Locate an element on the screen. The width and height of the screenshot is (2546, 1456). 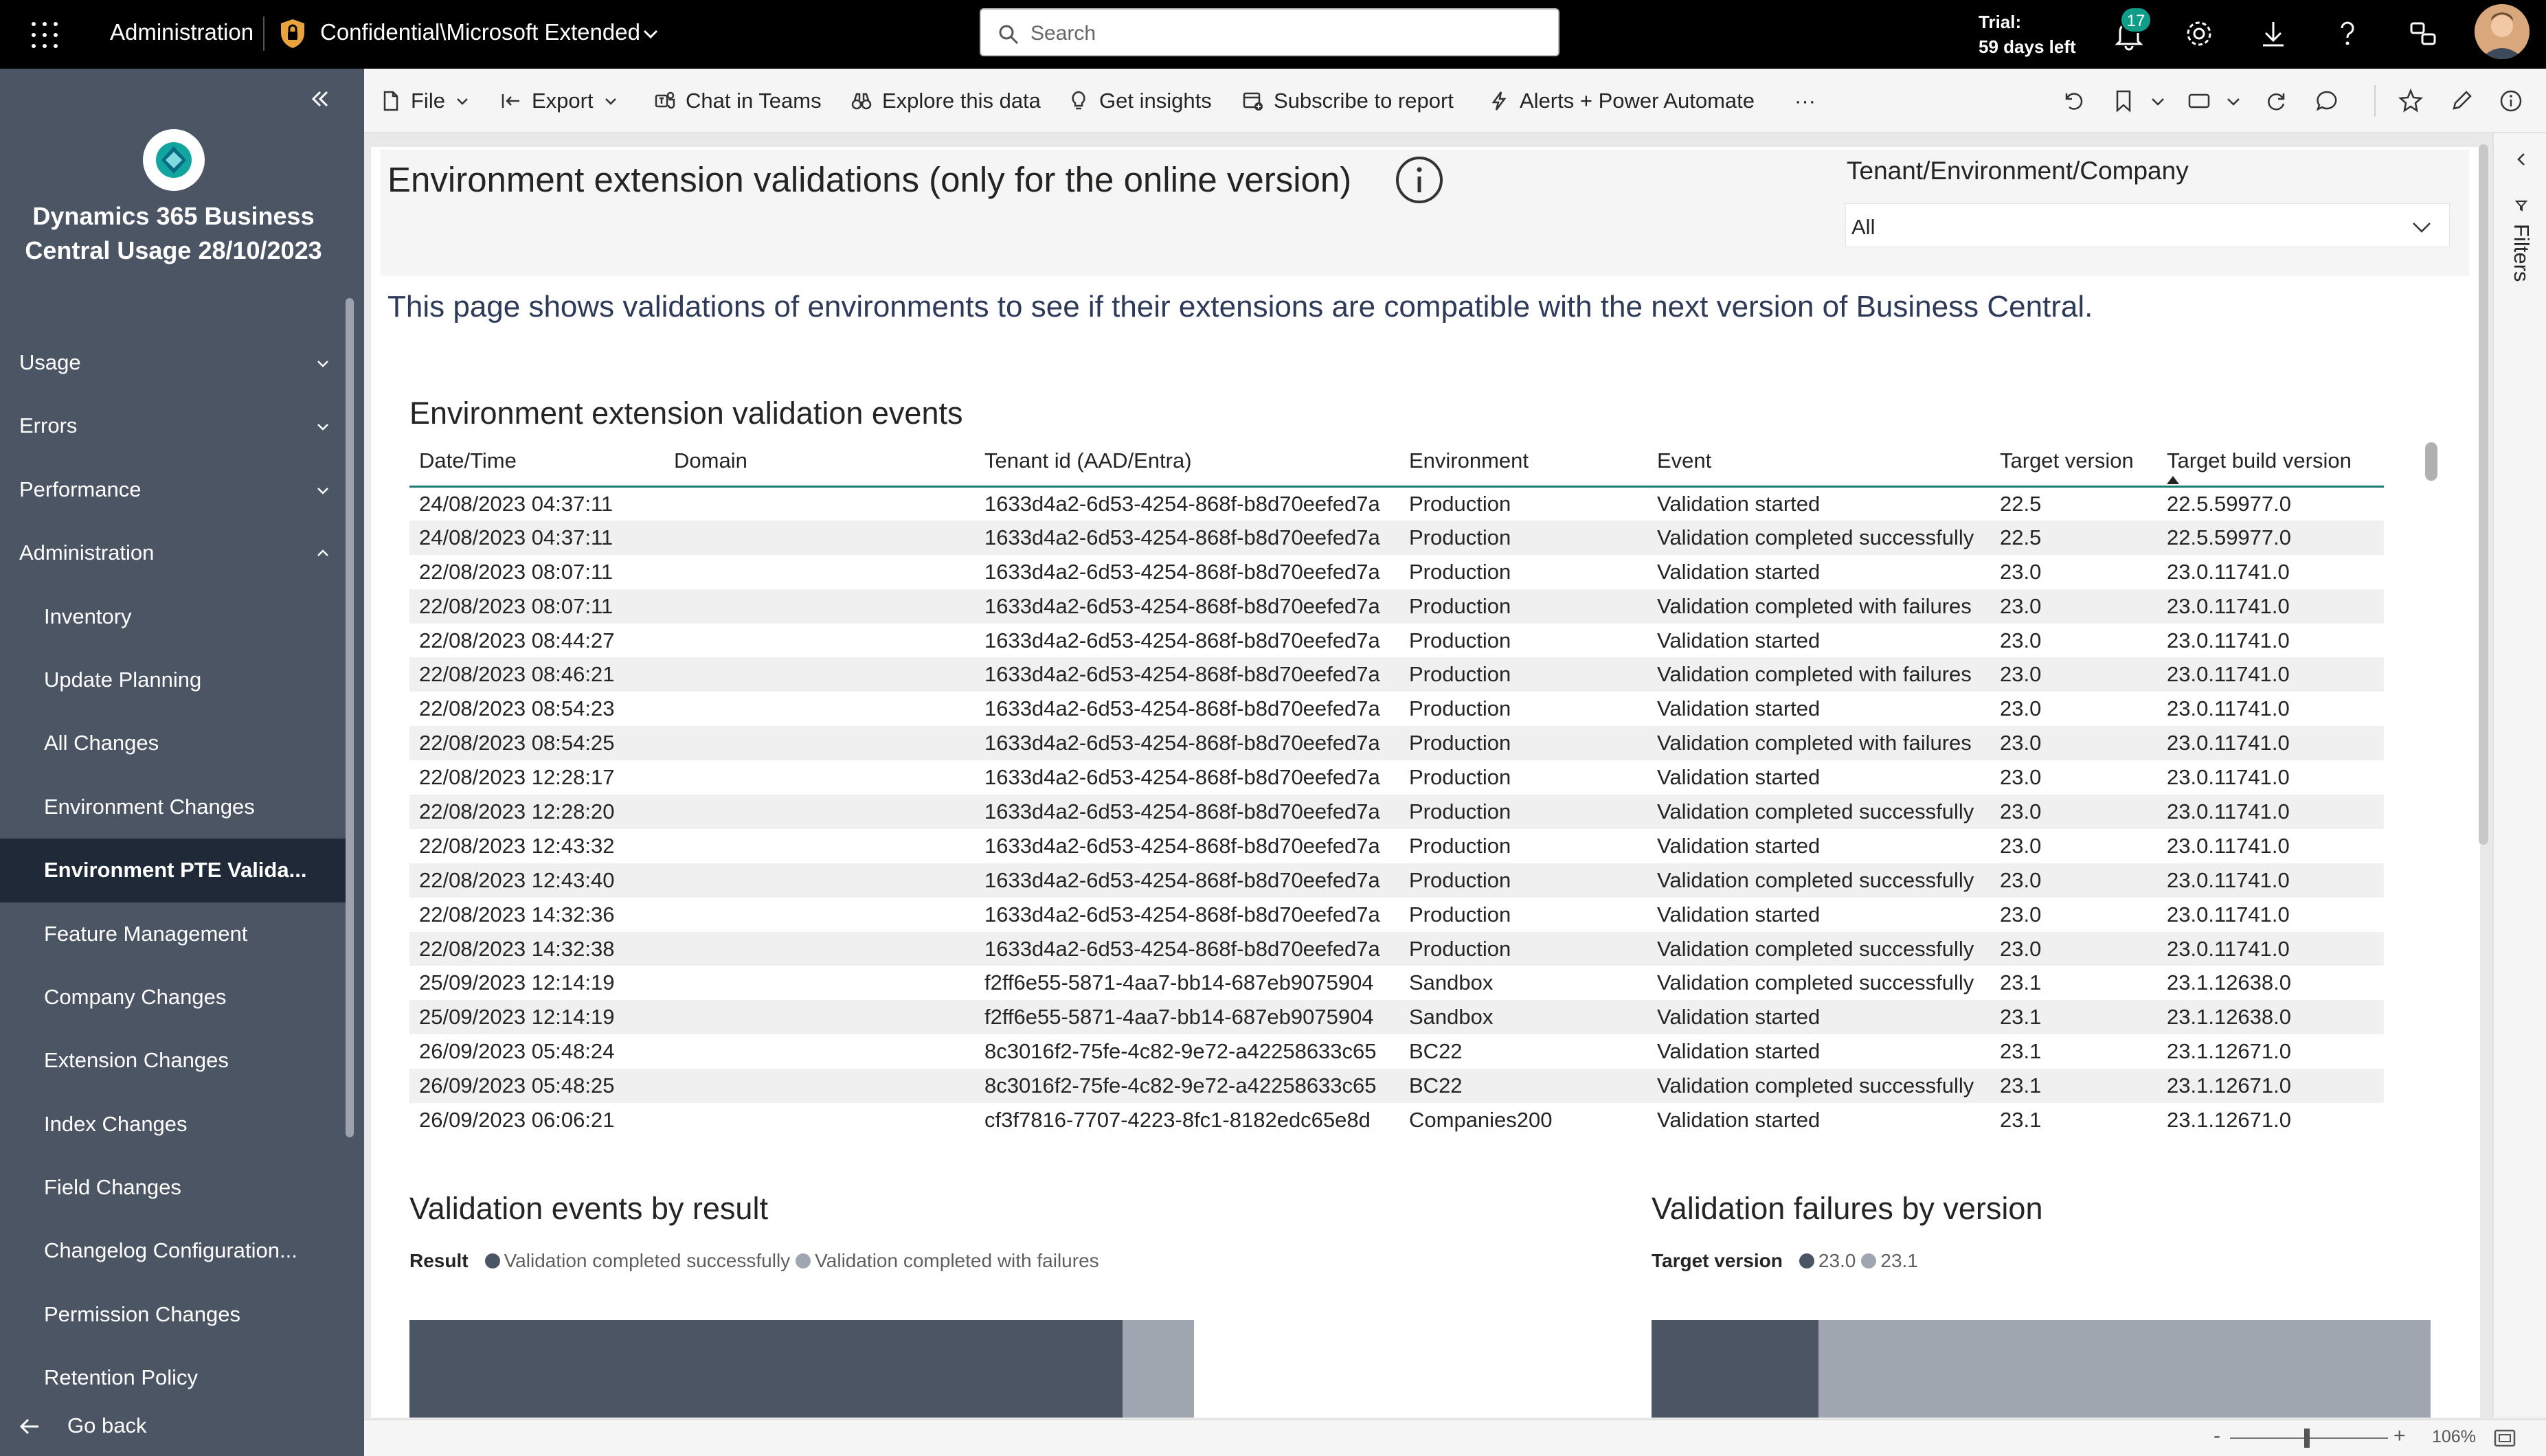
favorite-star-icon is located at coordinates (2411, 101).